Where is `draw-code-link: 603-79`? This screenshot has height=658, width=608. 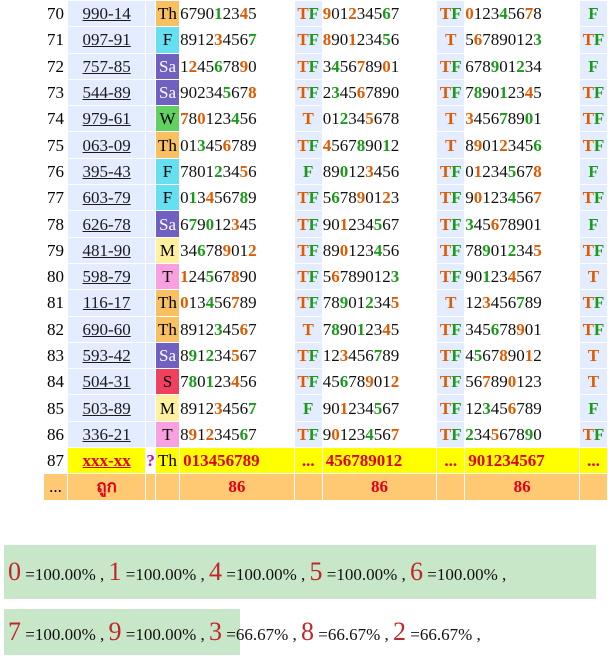 draw-code-link: 603-79 is located at coordinates (106, 198).